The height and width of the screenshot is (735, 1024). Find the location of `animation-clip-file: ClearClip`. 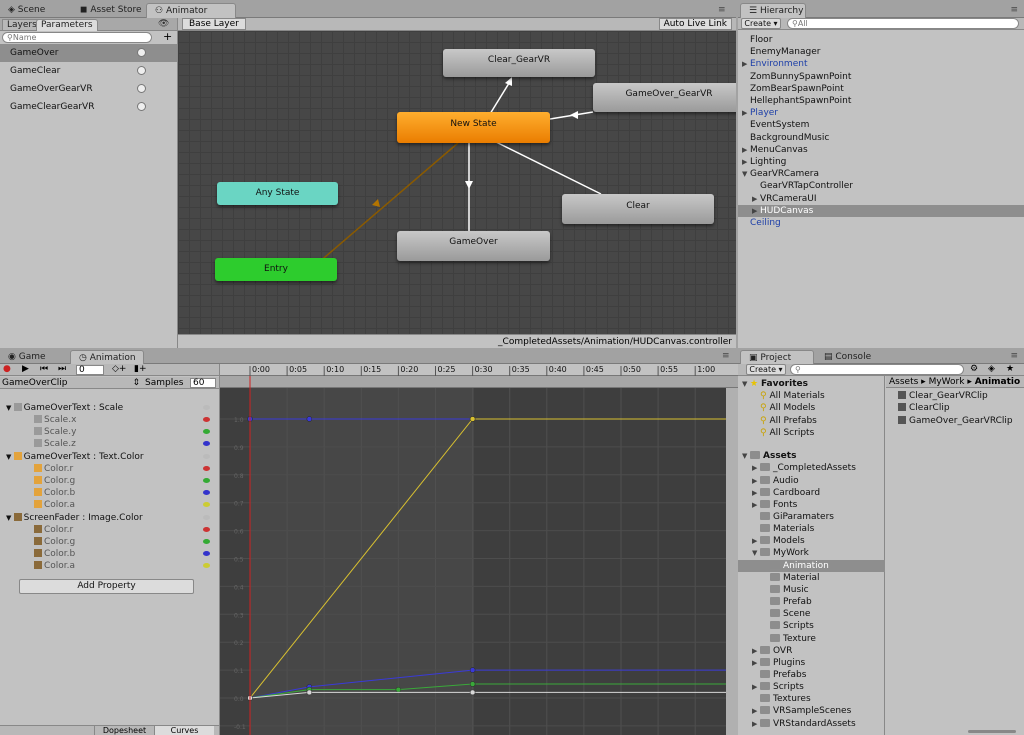

animation-clip-file: ClearClip is located at coordinates (919, 408).